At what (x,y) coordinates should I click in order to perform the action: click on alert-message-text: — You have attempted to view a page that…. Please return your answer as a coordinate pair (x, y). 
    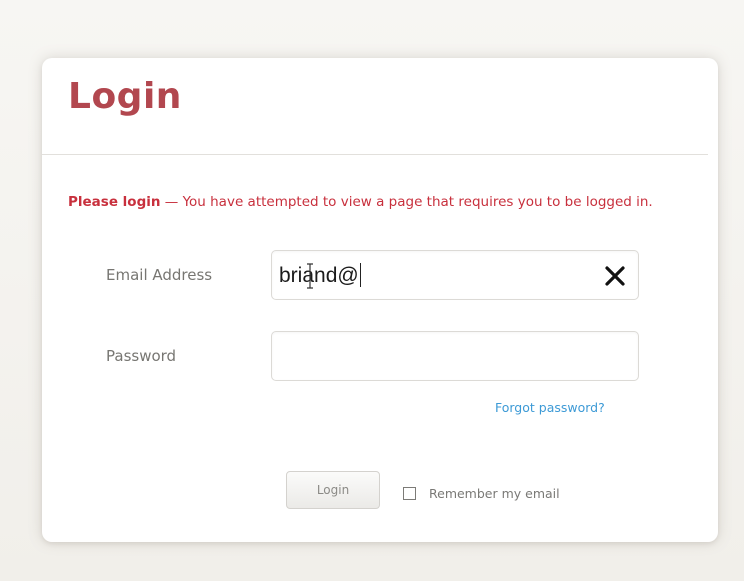
    Looking at the image, I should click on (406, 202).